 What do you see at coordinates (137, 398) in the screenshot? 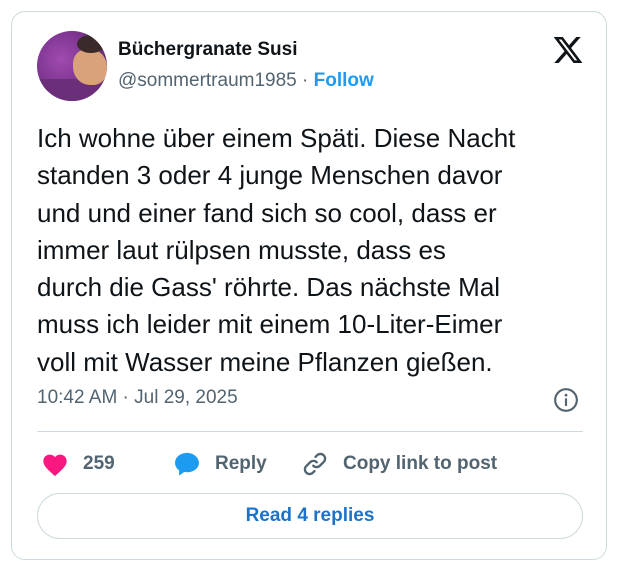
I see `tweet-timestamp: 10:42 AM · Jul 29, 2025` at bounding box center [137, 398].